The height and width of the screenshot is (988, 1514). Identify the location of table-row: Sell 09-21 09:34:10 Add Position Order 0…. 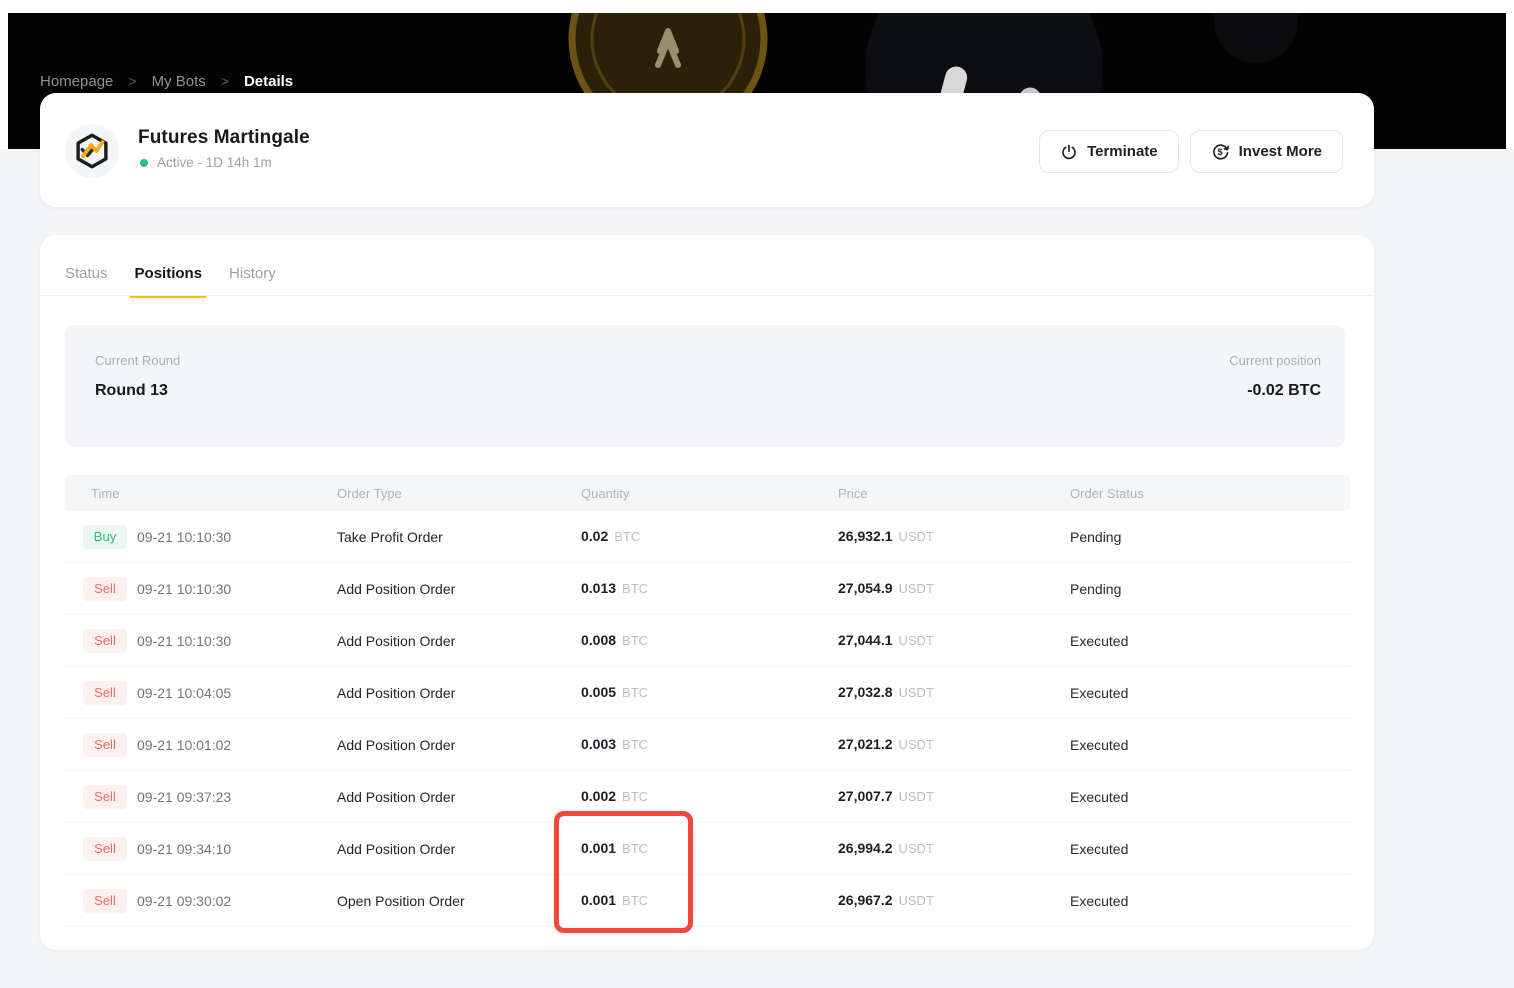
(707, 849).